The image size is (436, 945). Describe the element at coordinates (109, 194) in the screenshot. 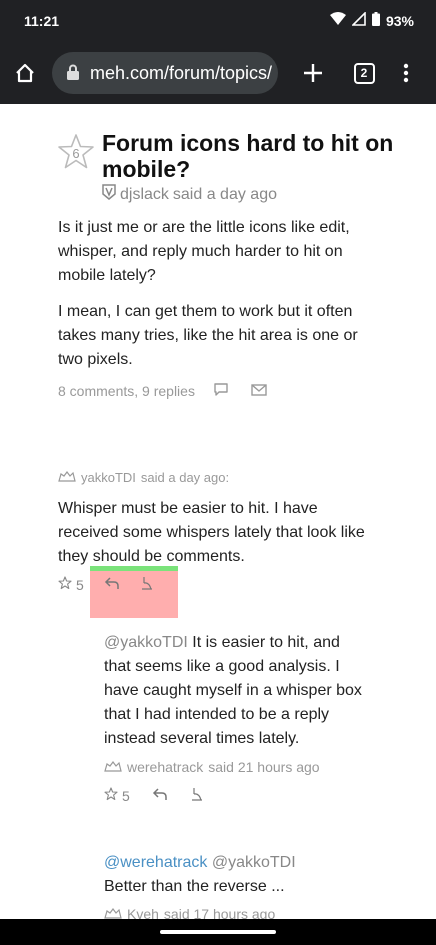

I see `user-badge-icon` at that location.